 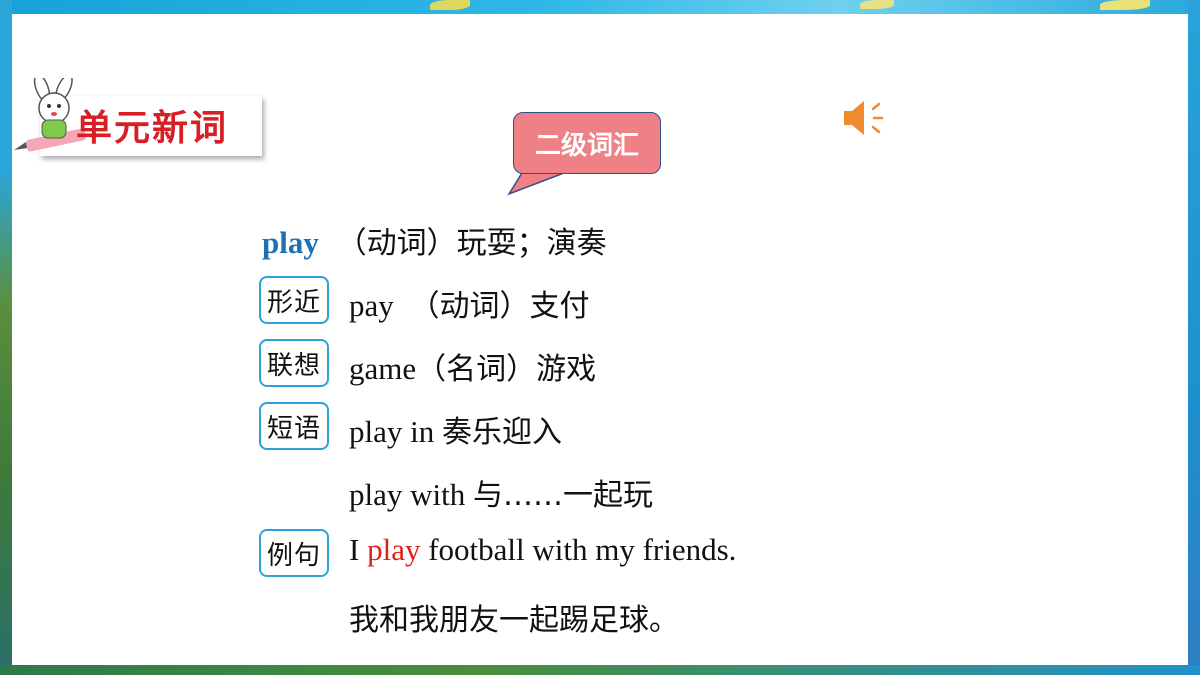 I want to click on headword: play, so click(x=290, y=242).